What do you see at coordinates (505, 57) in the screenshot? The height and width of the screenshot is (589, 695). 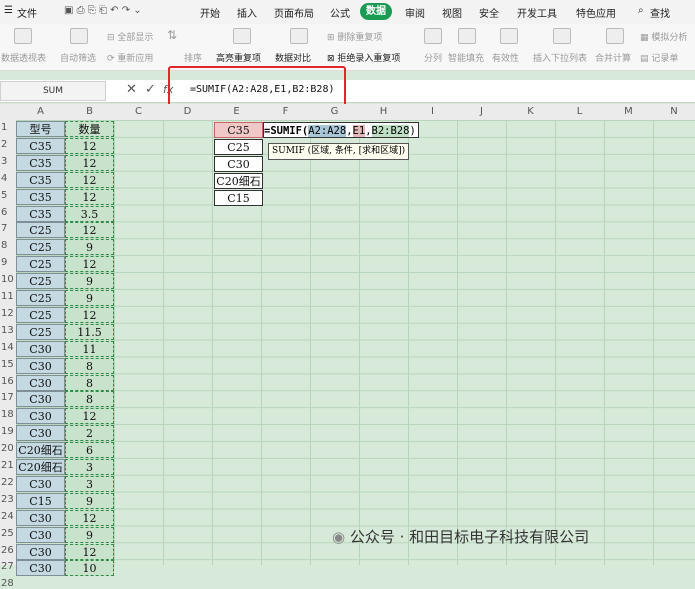 I see `validation-button: 有效性` at bounding box center [505, 57].